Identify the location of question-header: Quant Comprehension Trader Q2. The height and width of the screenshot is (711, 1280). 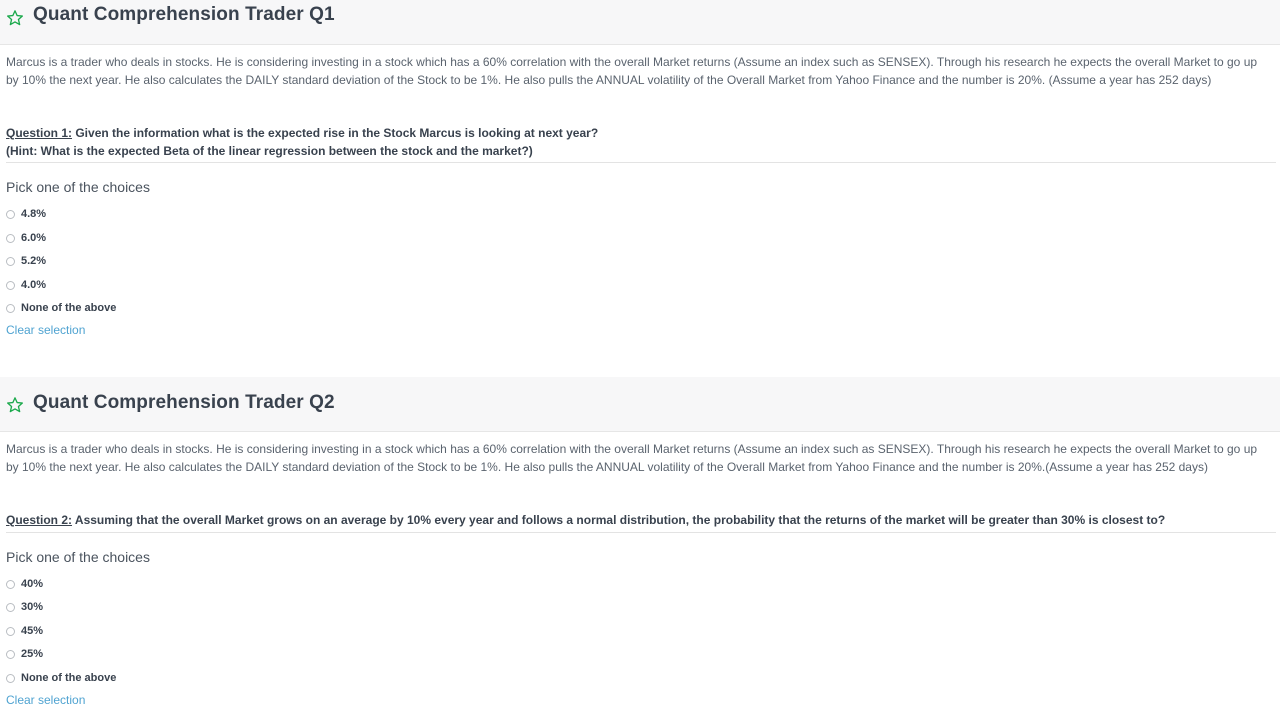
(640, 404).